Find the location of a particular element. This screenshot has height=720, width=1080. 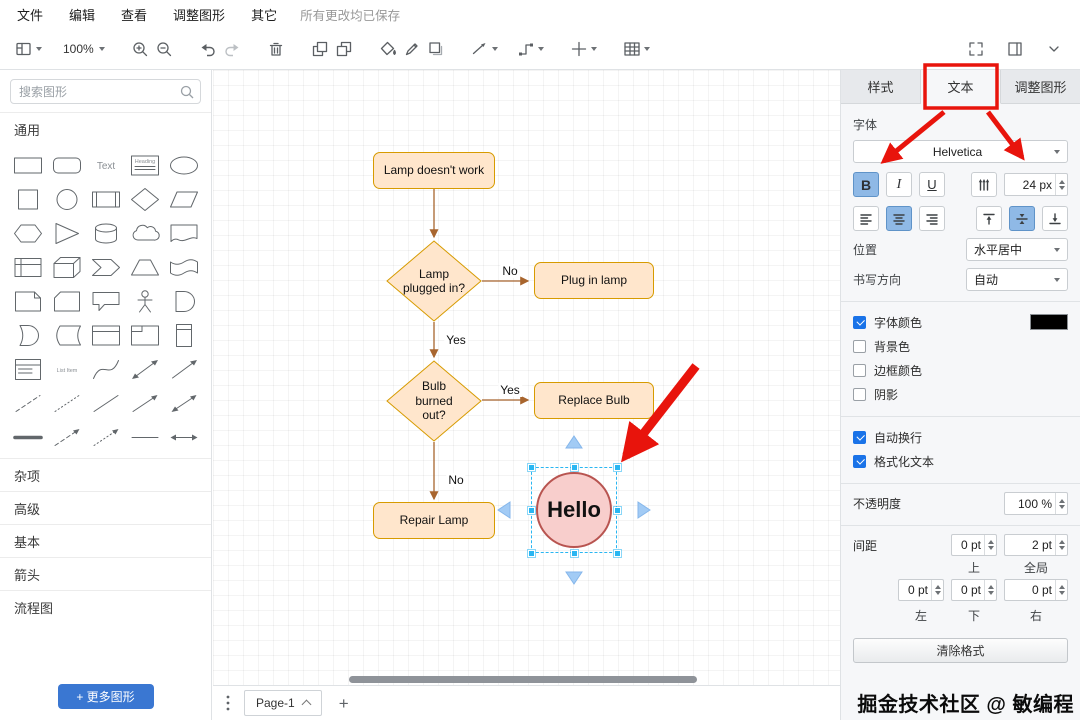

horizontal-scrollbar is located at coordinates (523, 679).